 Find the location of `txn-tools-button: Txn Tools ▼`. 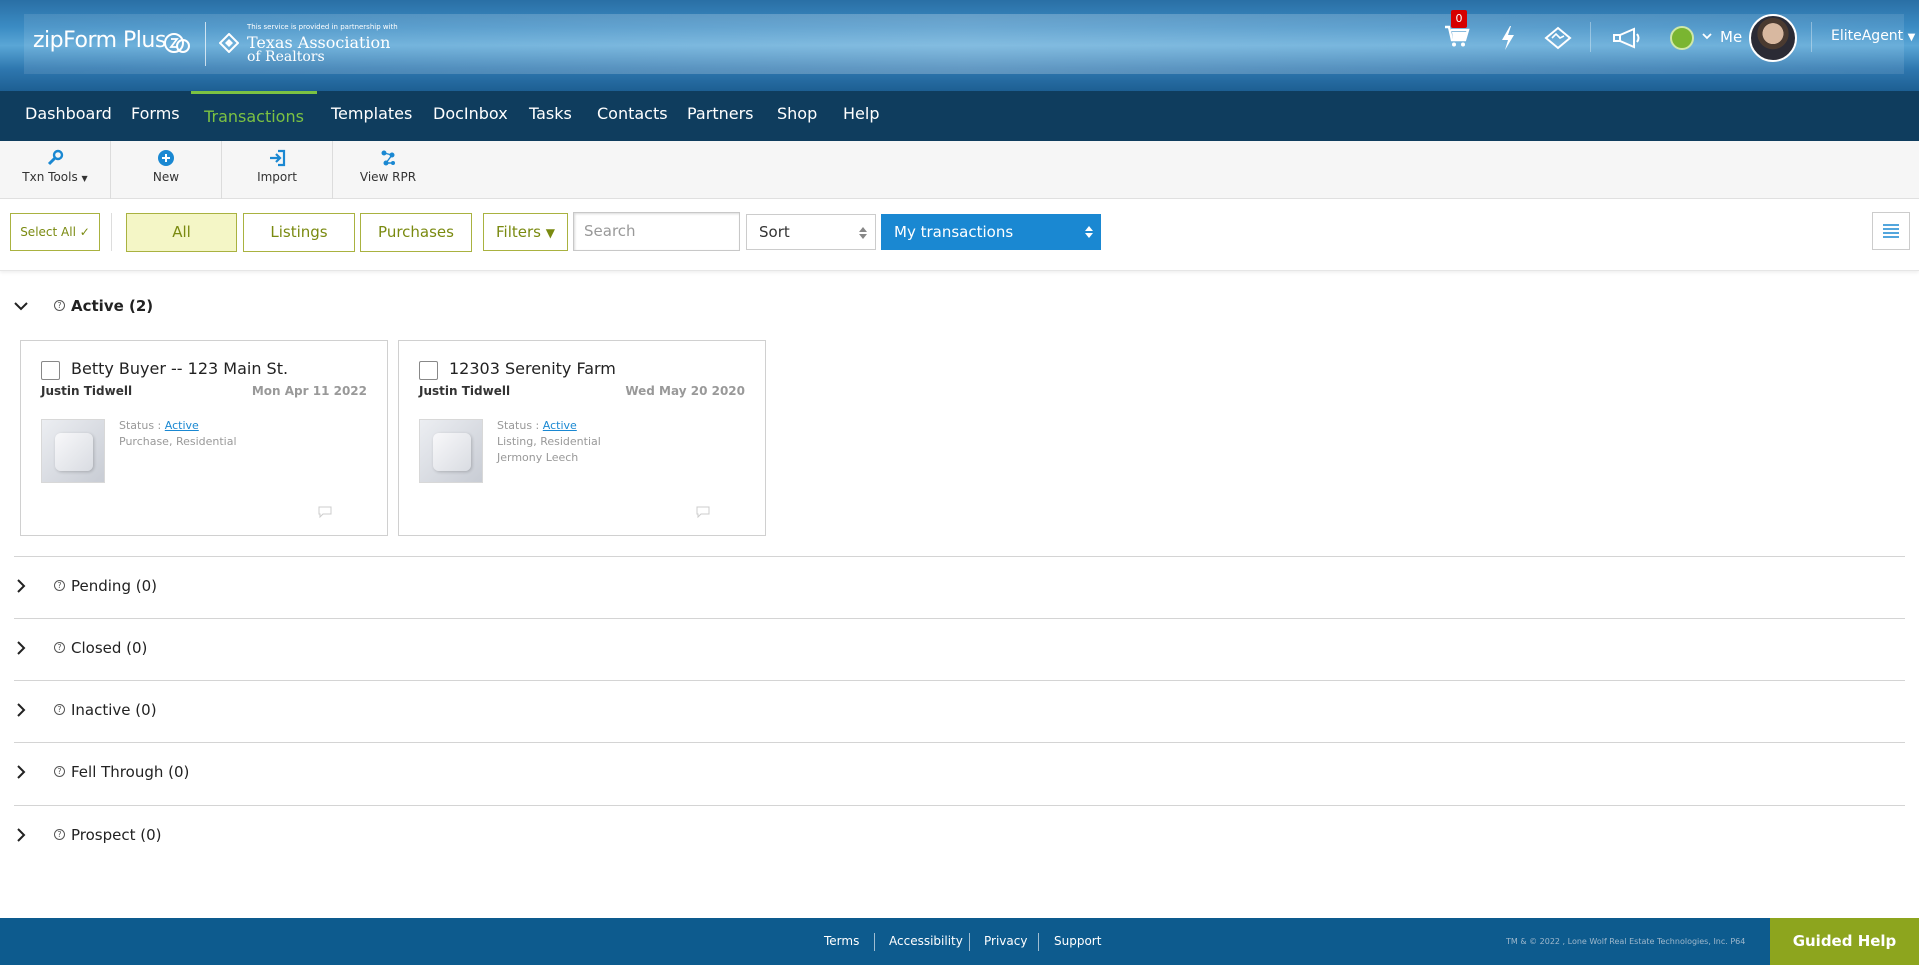

txn-tools-button: Txn Tools ▼ is located at coordinates (55, 170).